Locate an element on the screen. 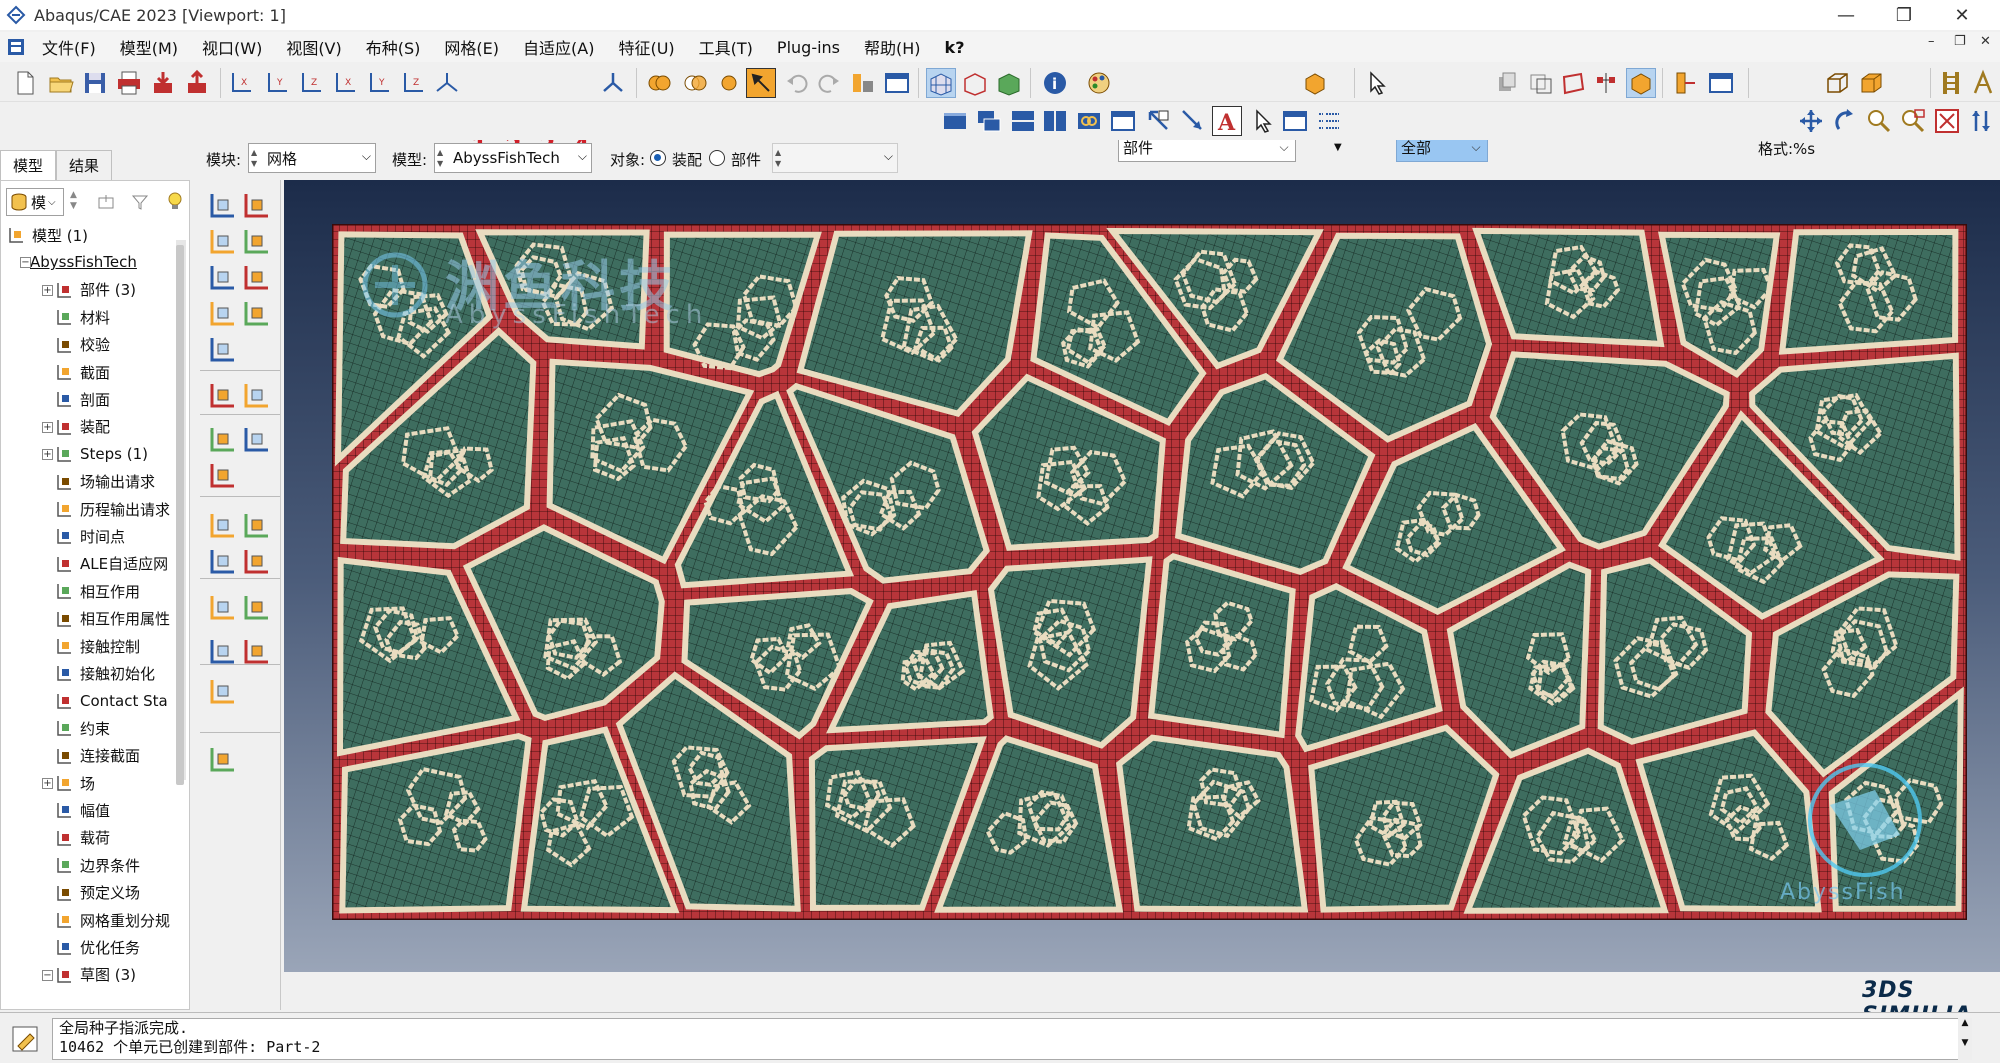 The width and height of the screenshot is (2000, 1063). document-menu-icon is located at coordinates (16, 47).